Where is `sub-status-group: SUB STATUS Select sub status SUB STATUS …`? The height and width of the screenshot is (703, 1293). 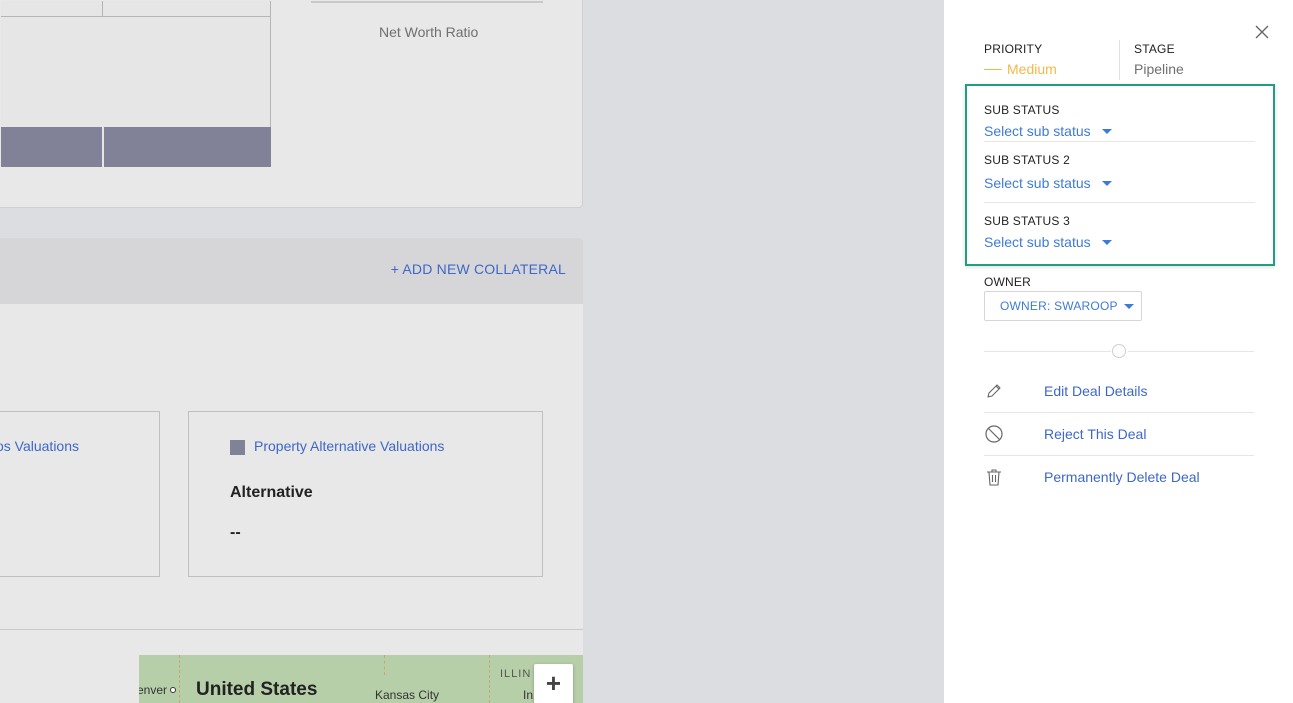 sub-status-group: SUB STATUS Select sub status SUB STATUS … is located at coordinates (1120, 175).